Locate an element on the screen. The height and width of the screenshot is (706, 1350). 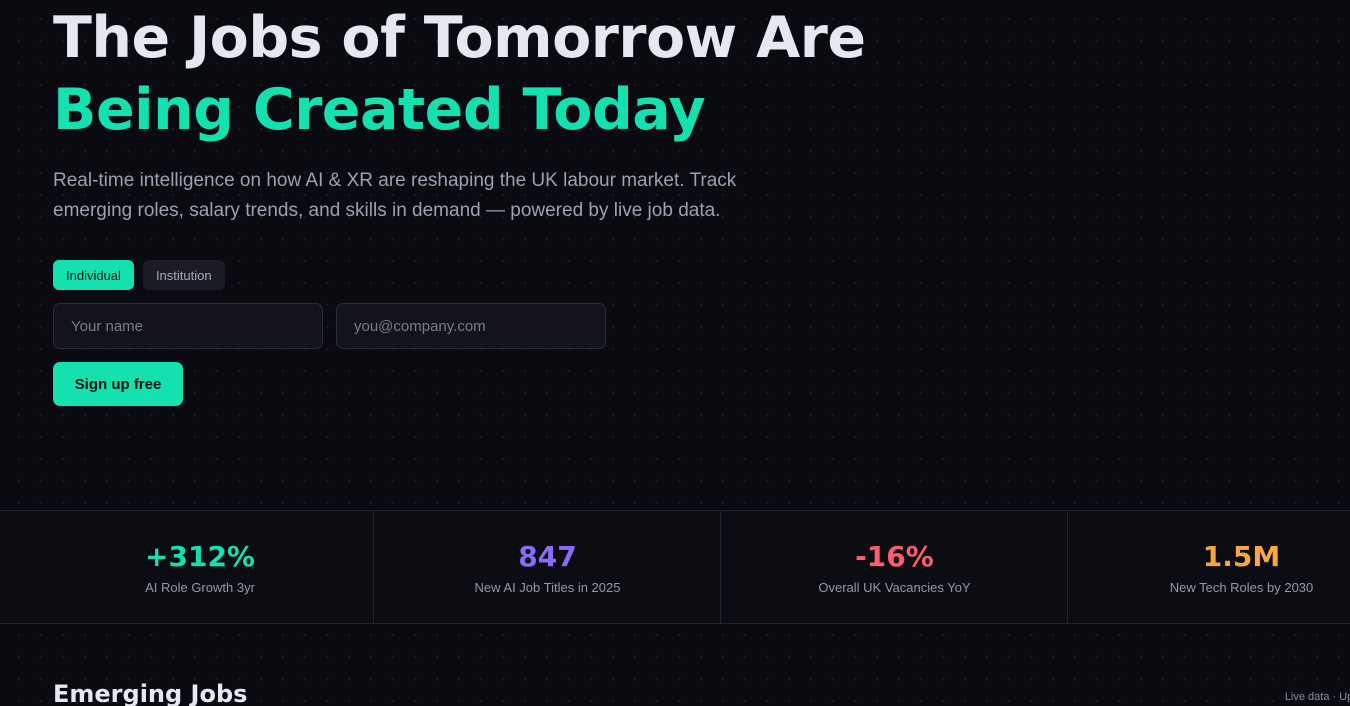
stat-label: New AI Job Titles in 2025 is located at coordinates (547, 587).